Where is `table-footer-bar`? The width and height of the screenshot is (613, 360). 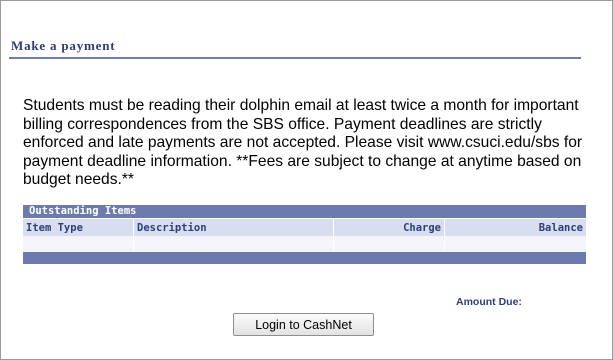
table-footer-bar is located at coordinates (304, 258).